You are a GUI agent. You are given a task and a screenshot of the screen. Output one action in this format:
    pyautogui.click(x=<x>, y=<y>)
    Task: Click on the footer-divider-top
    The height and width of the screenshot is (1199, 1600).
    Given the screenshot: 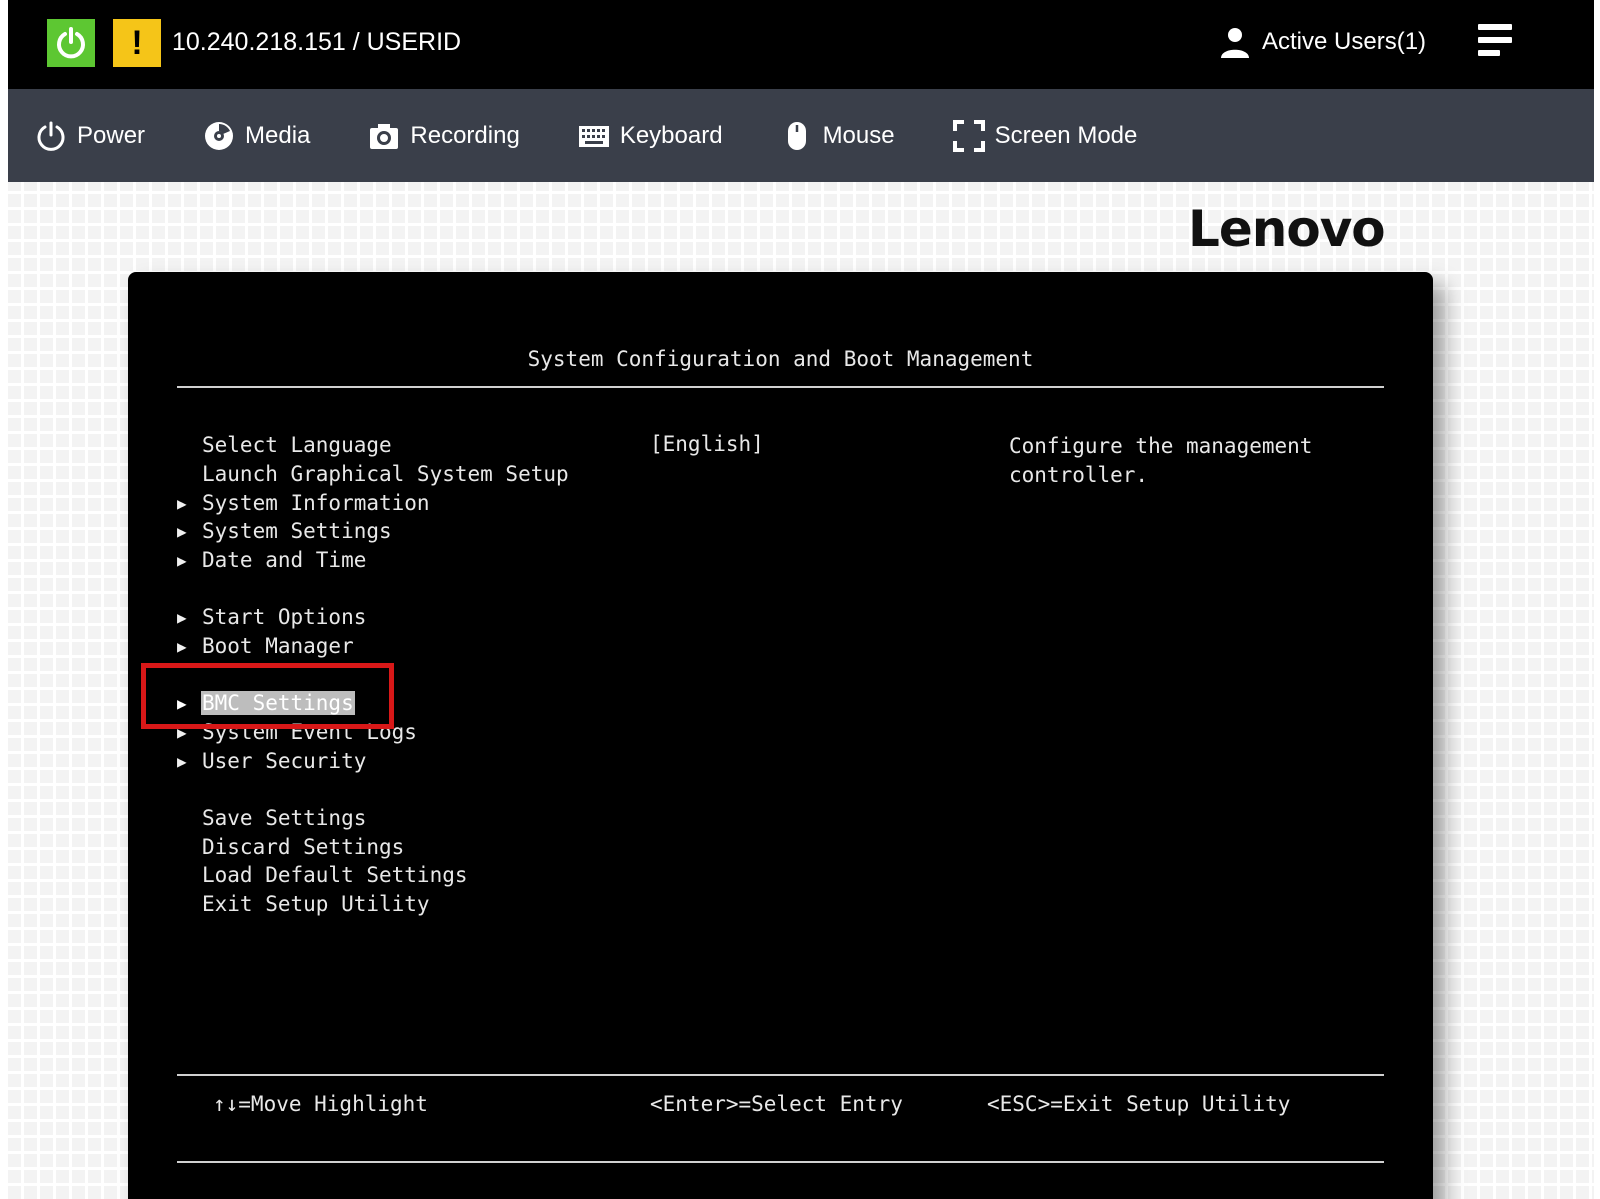 What is the action you would take?
    pyautogui.click(x=780, y=1075)
    